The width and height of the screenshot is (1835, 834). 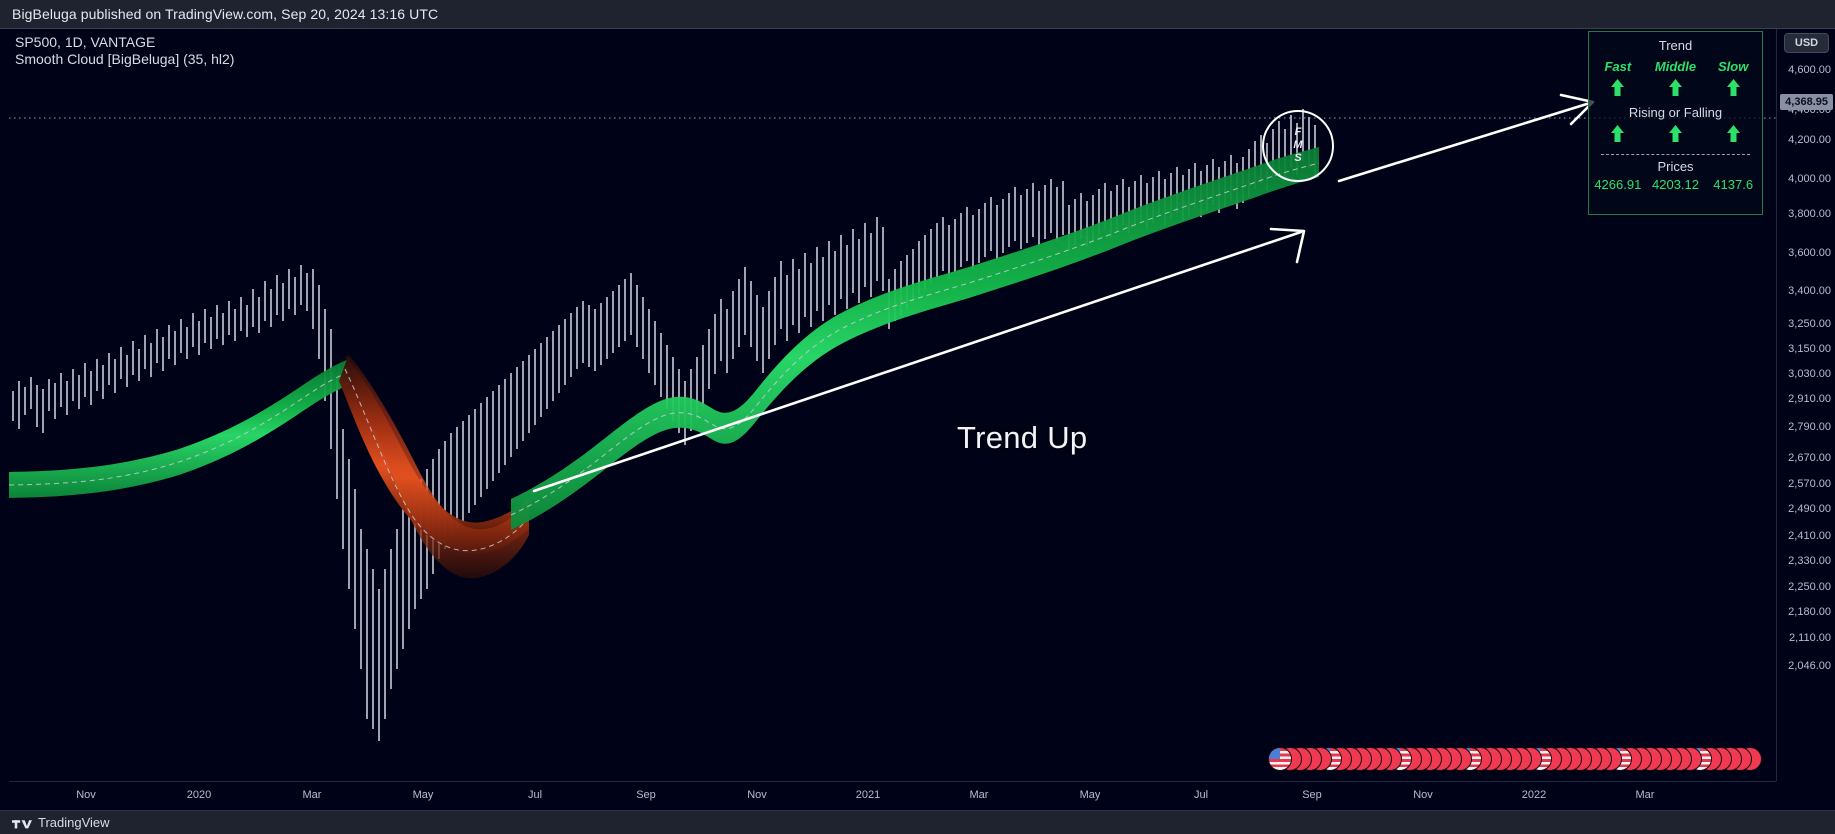 I want to click on price-tick: 2,330.00, so click(x=1809, y=561).